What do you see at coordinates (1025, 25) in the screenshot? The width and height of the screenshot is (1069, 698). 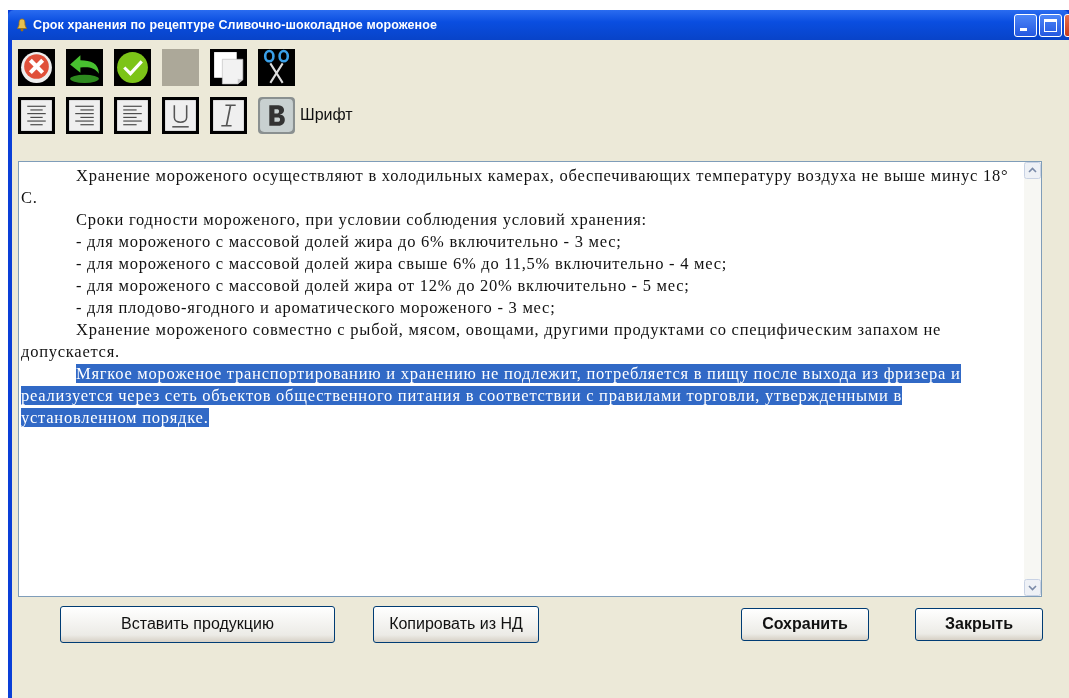 I see `minimize-button` at bounding box center [1025, 25].